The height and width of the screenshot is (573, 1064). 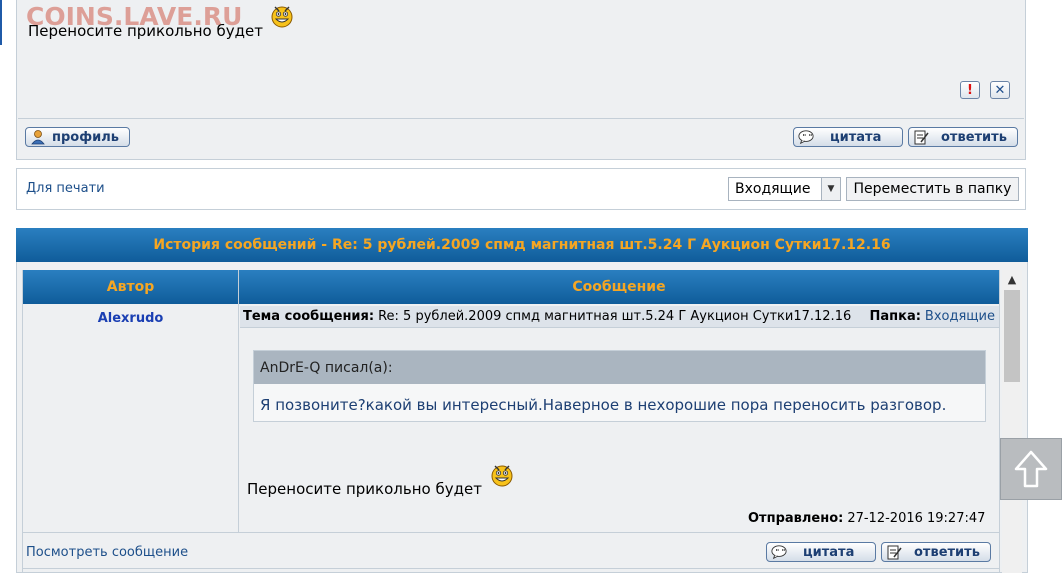 I want to click on scroll-up-arrow-icon: ▲, so click(x=1012, y=279).